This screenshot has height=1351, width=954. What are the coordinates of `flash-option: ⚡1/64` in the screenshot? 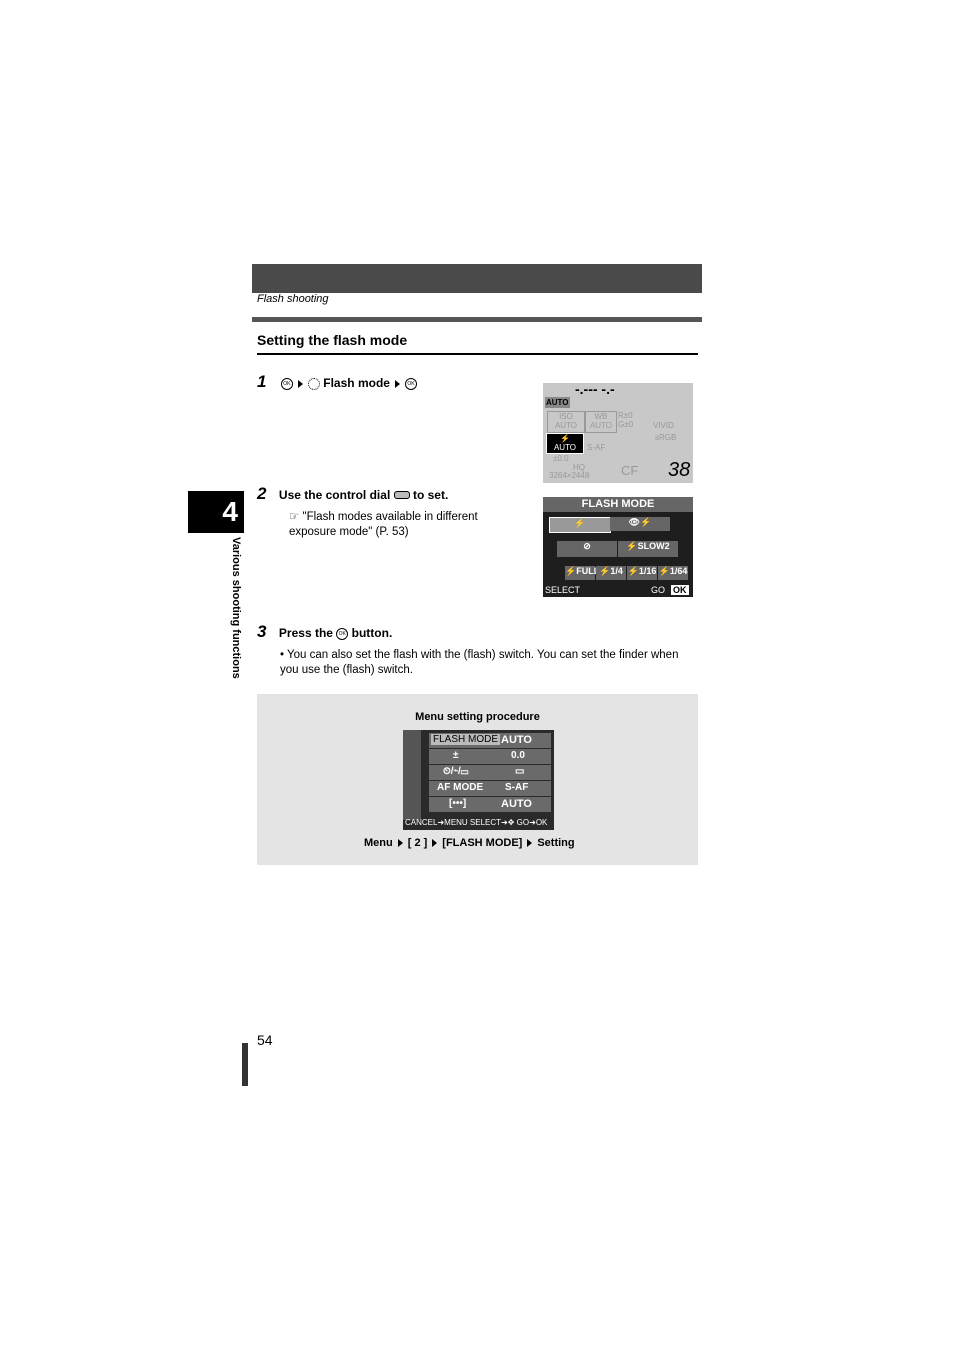 It's located at (673, 573).